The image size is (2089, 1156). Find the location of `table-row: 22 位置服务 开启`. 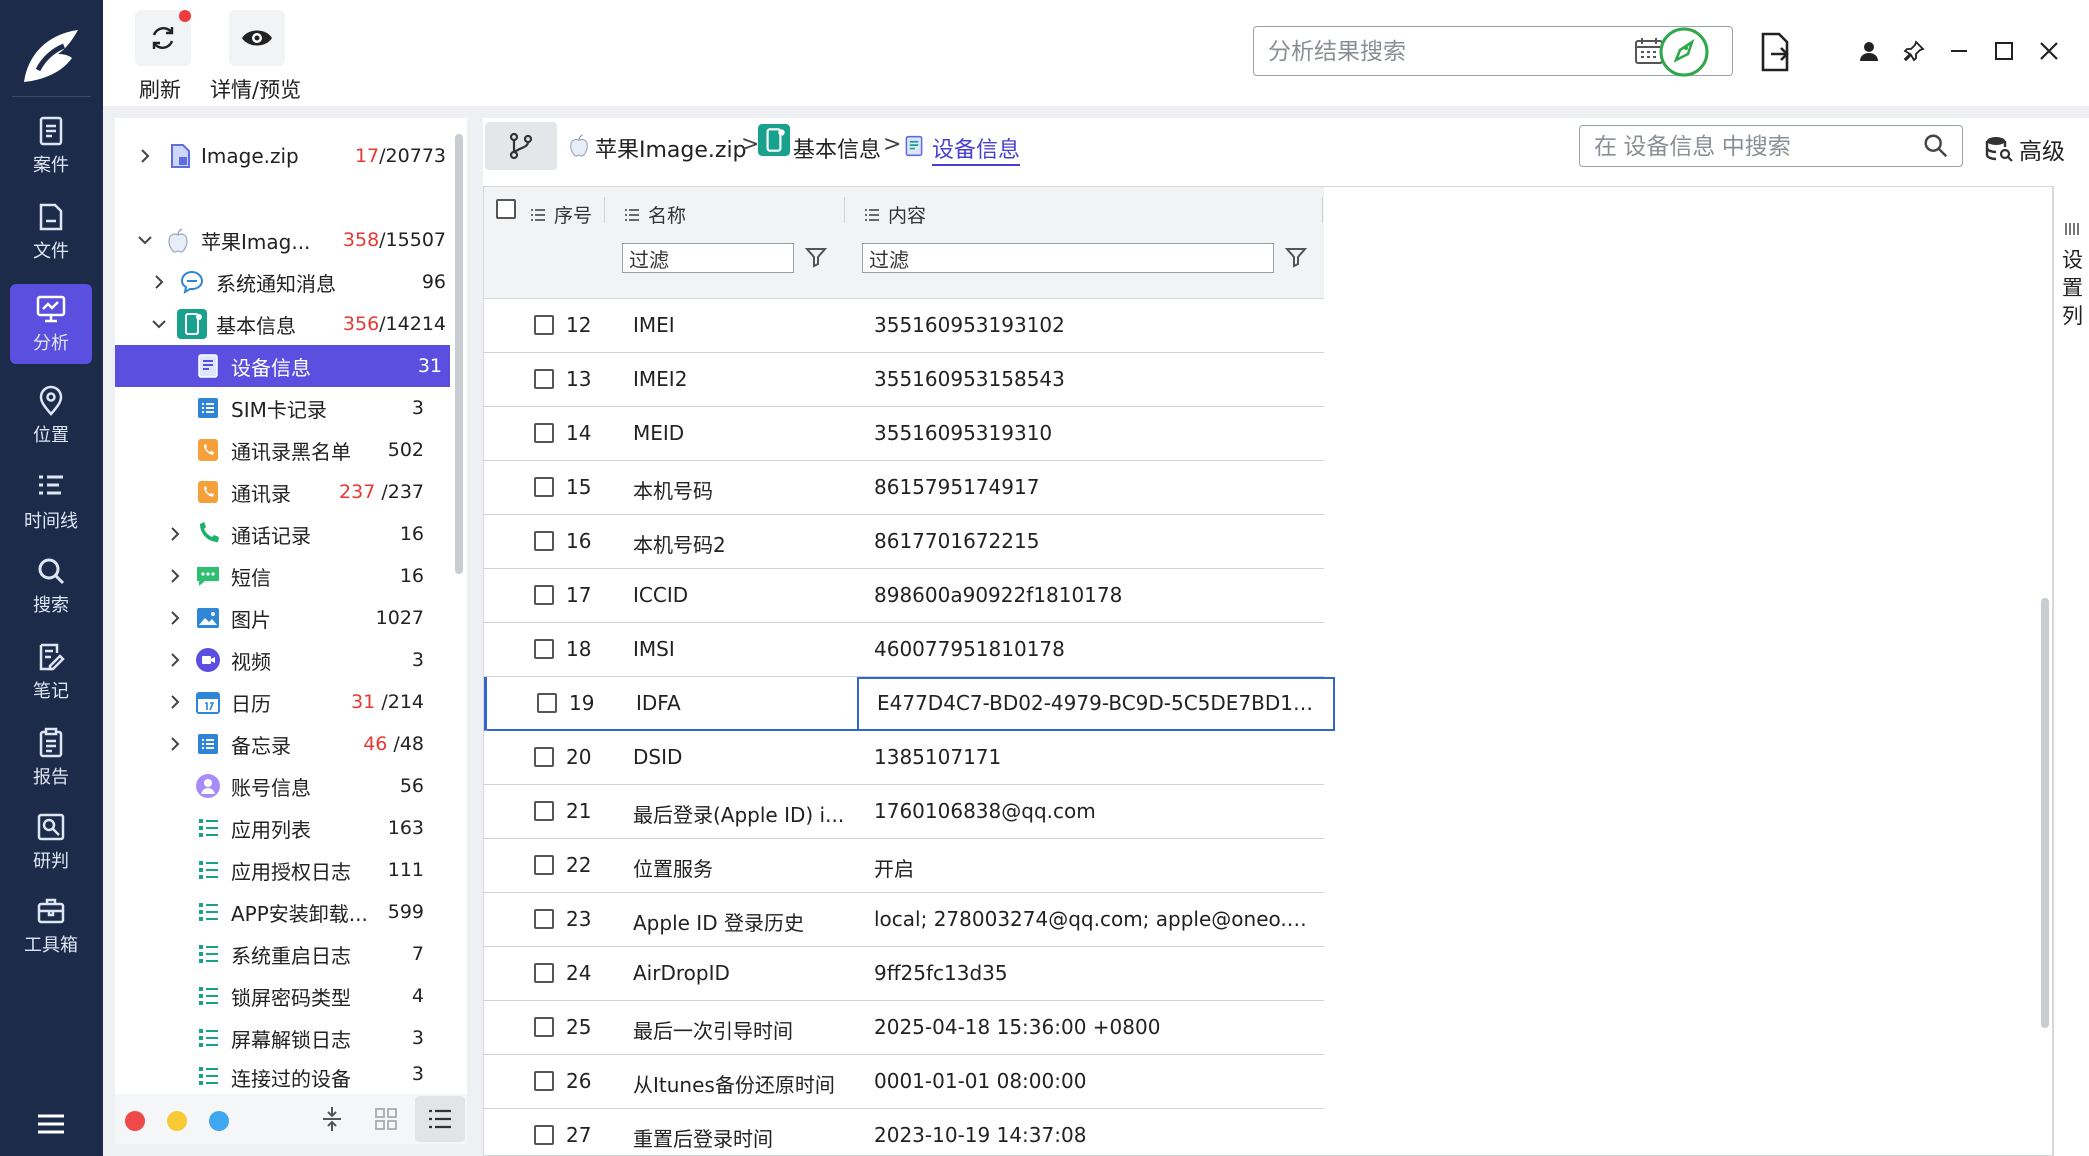

table-row: 22 位置服务 开启 is located at coordinates (904, 866).